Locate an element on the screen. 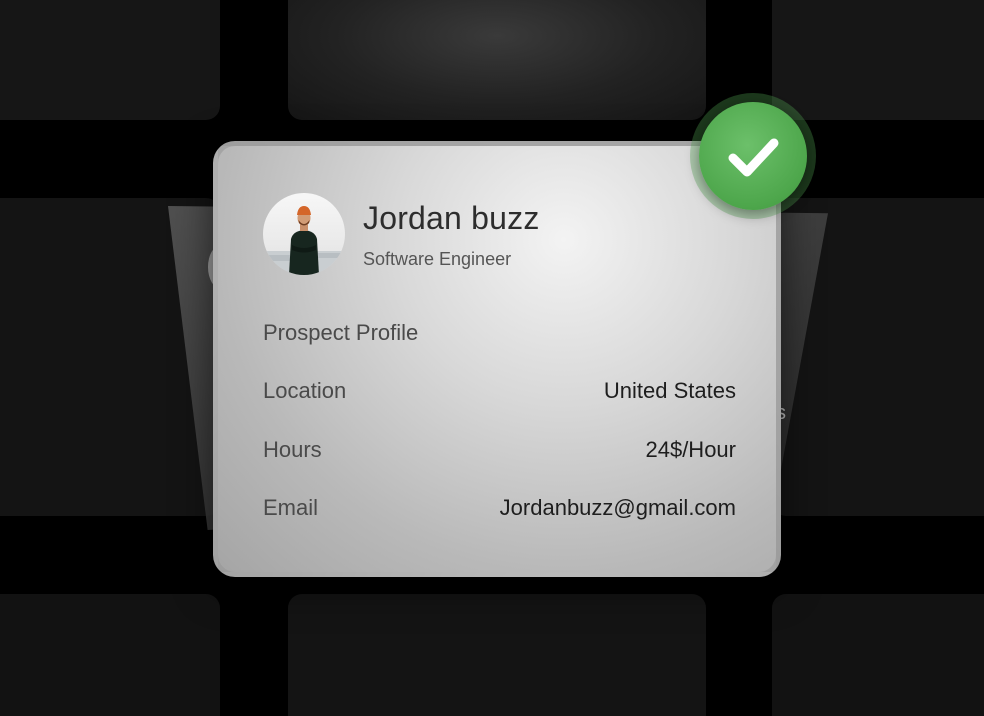 Image resolution: width=984 pixels, height=716 pixels. field-row-location: Location United States is located at coordinates (499, 393).